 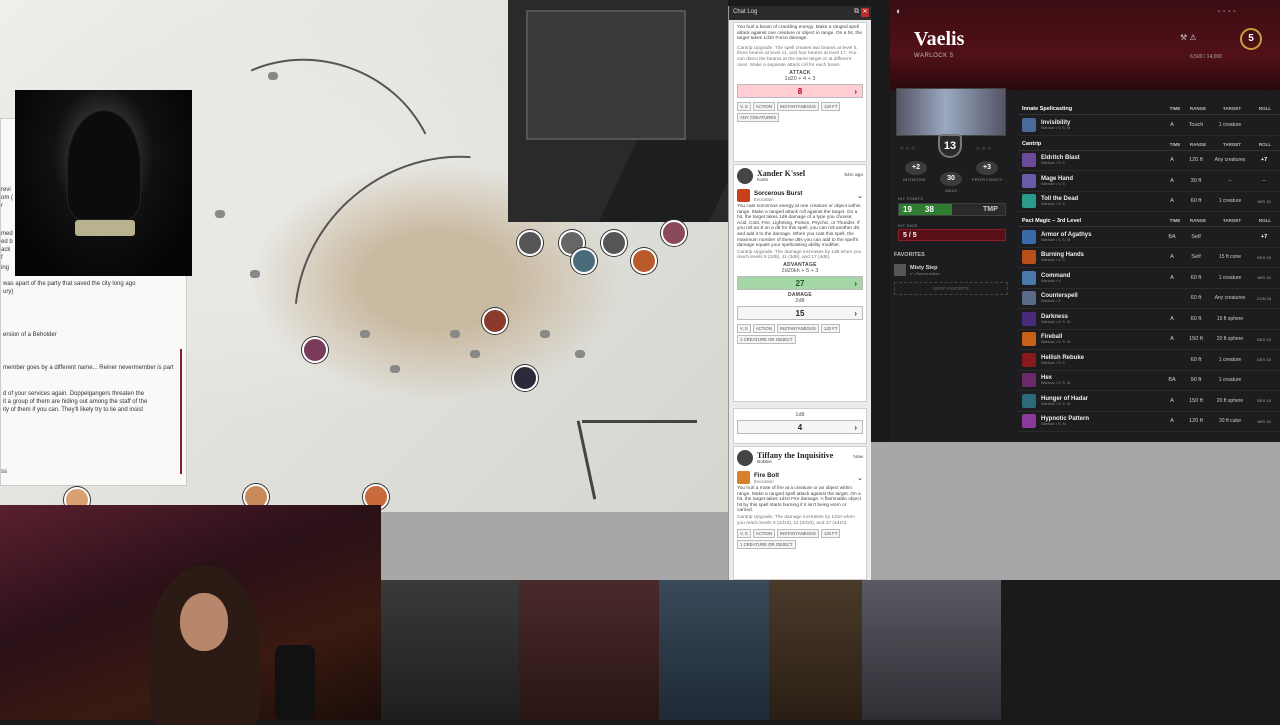 I want to click on character-portrait, so click(x=951, y=112).